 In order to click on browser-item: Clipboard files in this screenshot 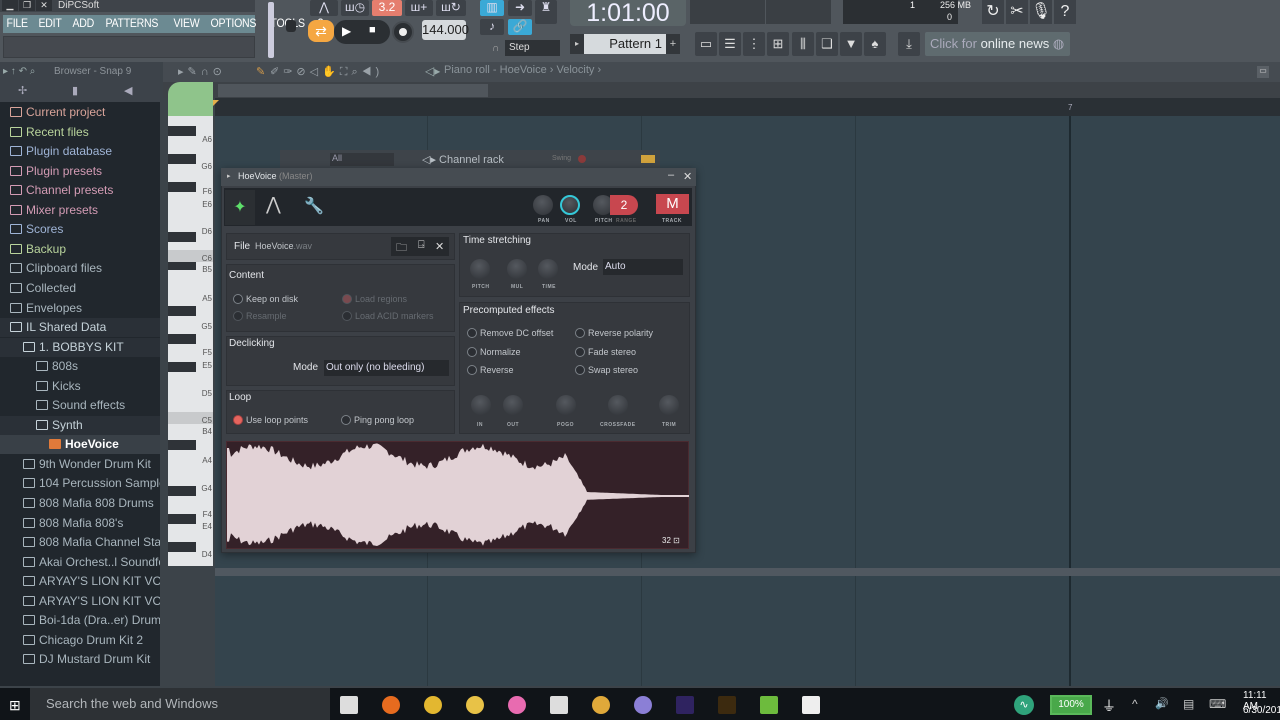, I will do `click(80, 268)`.